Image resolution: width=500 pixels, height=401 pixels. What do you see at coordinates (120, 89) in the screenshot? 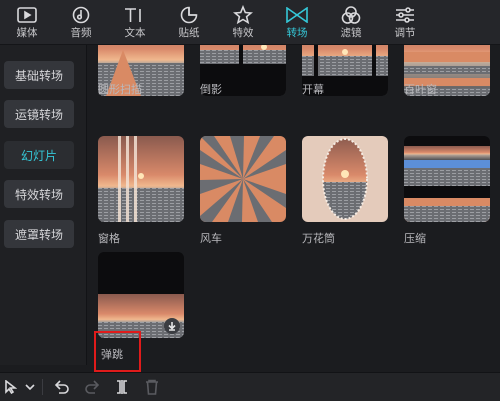
I see `card-label: 圆形扫描` at bounding box center [120, 89].